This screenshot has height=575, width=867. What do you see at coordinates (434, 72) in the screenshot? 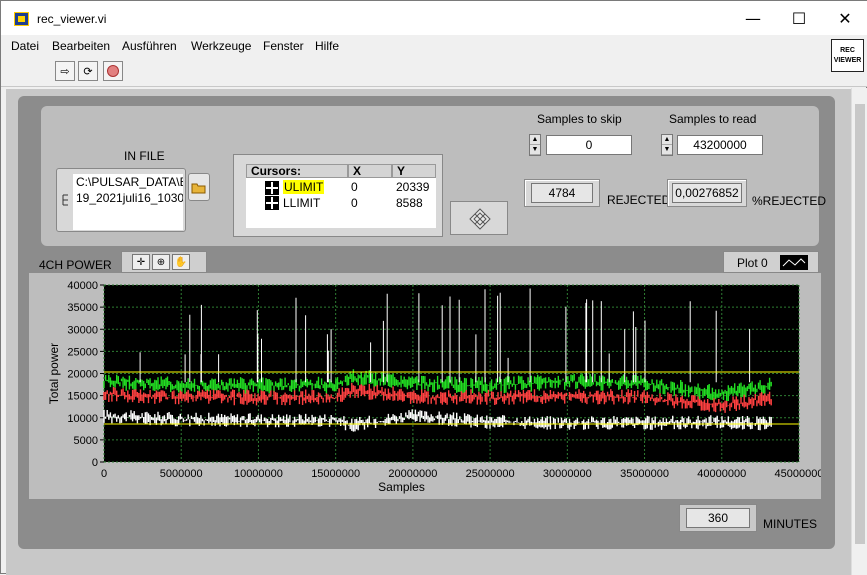
I see `toolbar: ⇨ ⟳` at bounding box center [434, 72].